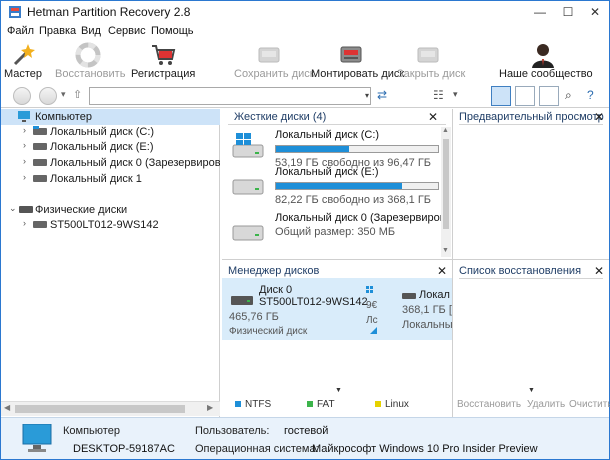 The height and width of the screenshot is (460, 610). I want to click on tree-item-disk-0: › Локальный диск 0 (Зарезервировано си, so click(110, 163).